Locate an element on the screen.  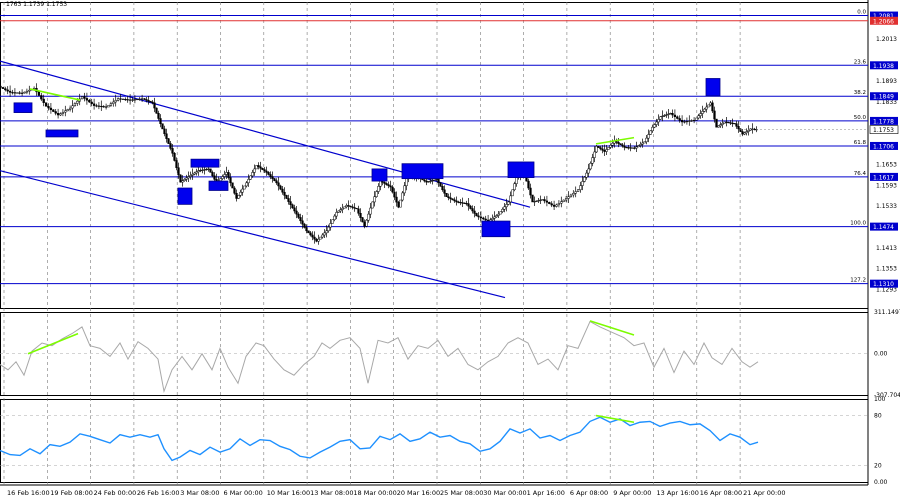
rsi-line is located at coordinates (379, 439).